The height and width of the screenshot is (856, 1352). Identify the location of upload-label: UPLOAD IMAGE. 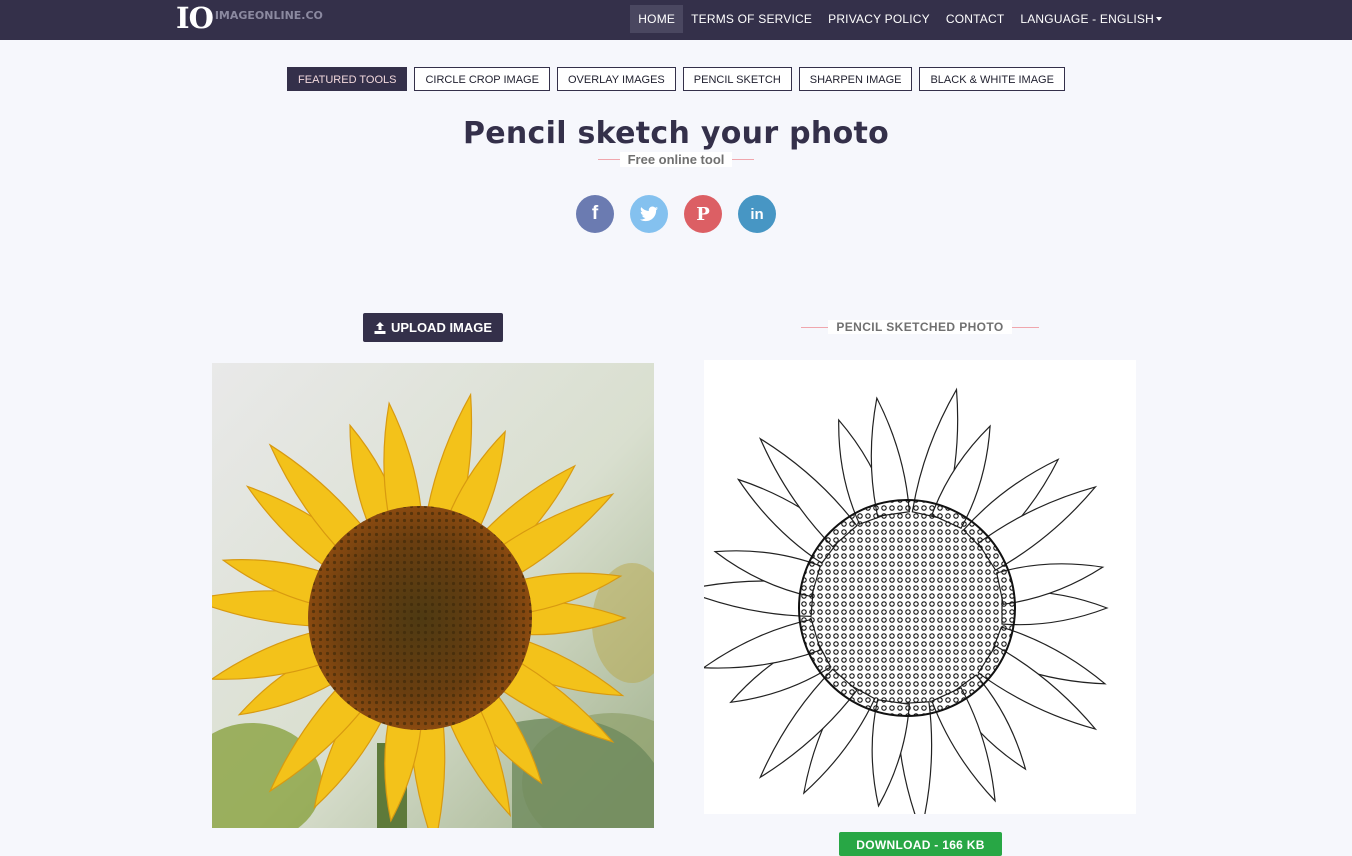
(441, 327).